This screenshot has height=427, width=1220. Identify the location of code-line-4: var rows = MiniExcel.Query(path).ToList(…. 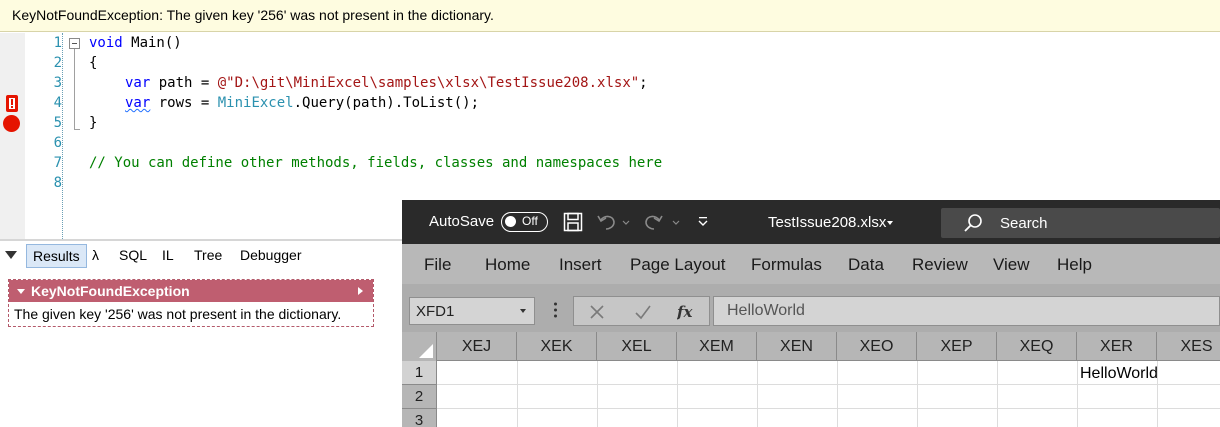
(302, 103).